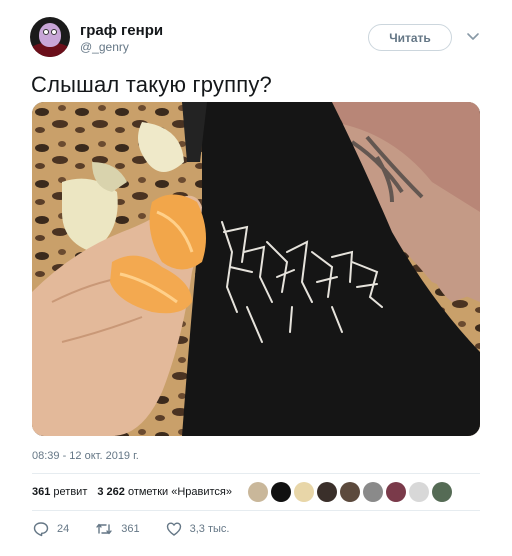  I want to click on retweet-count: 361, so click(130, 529).